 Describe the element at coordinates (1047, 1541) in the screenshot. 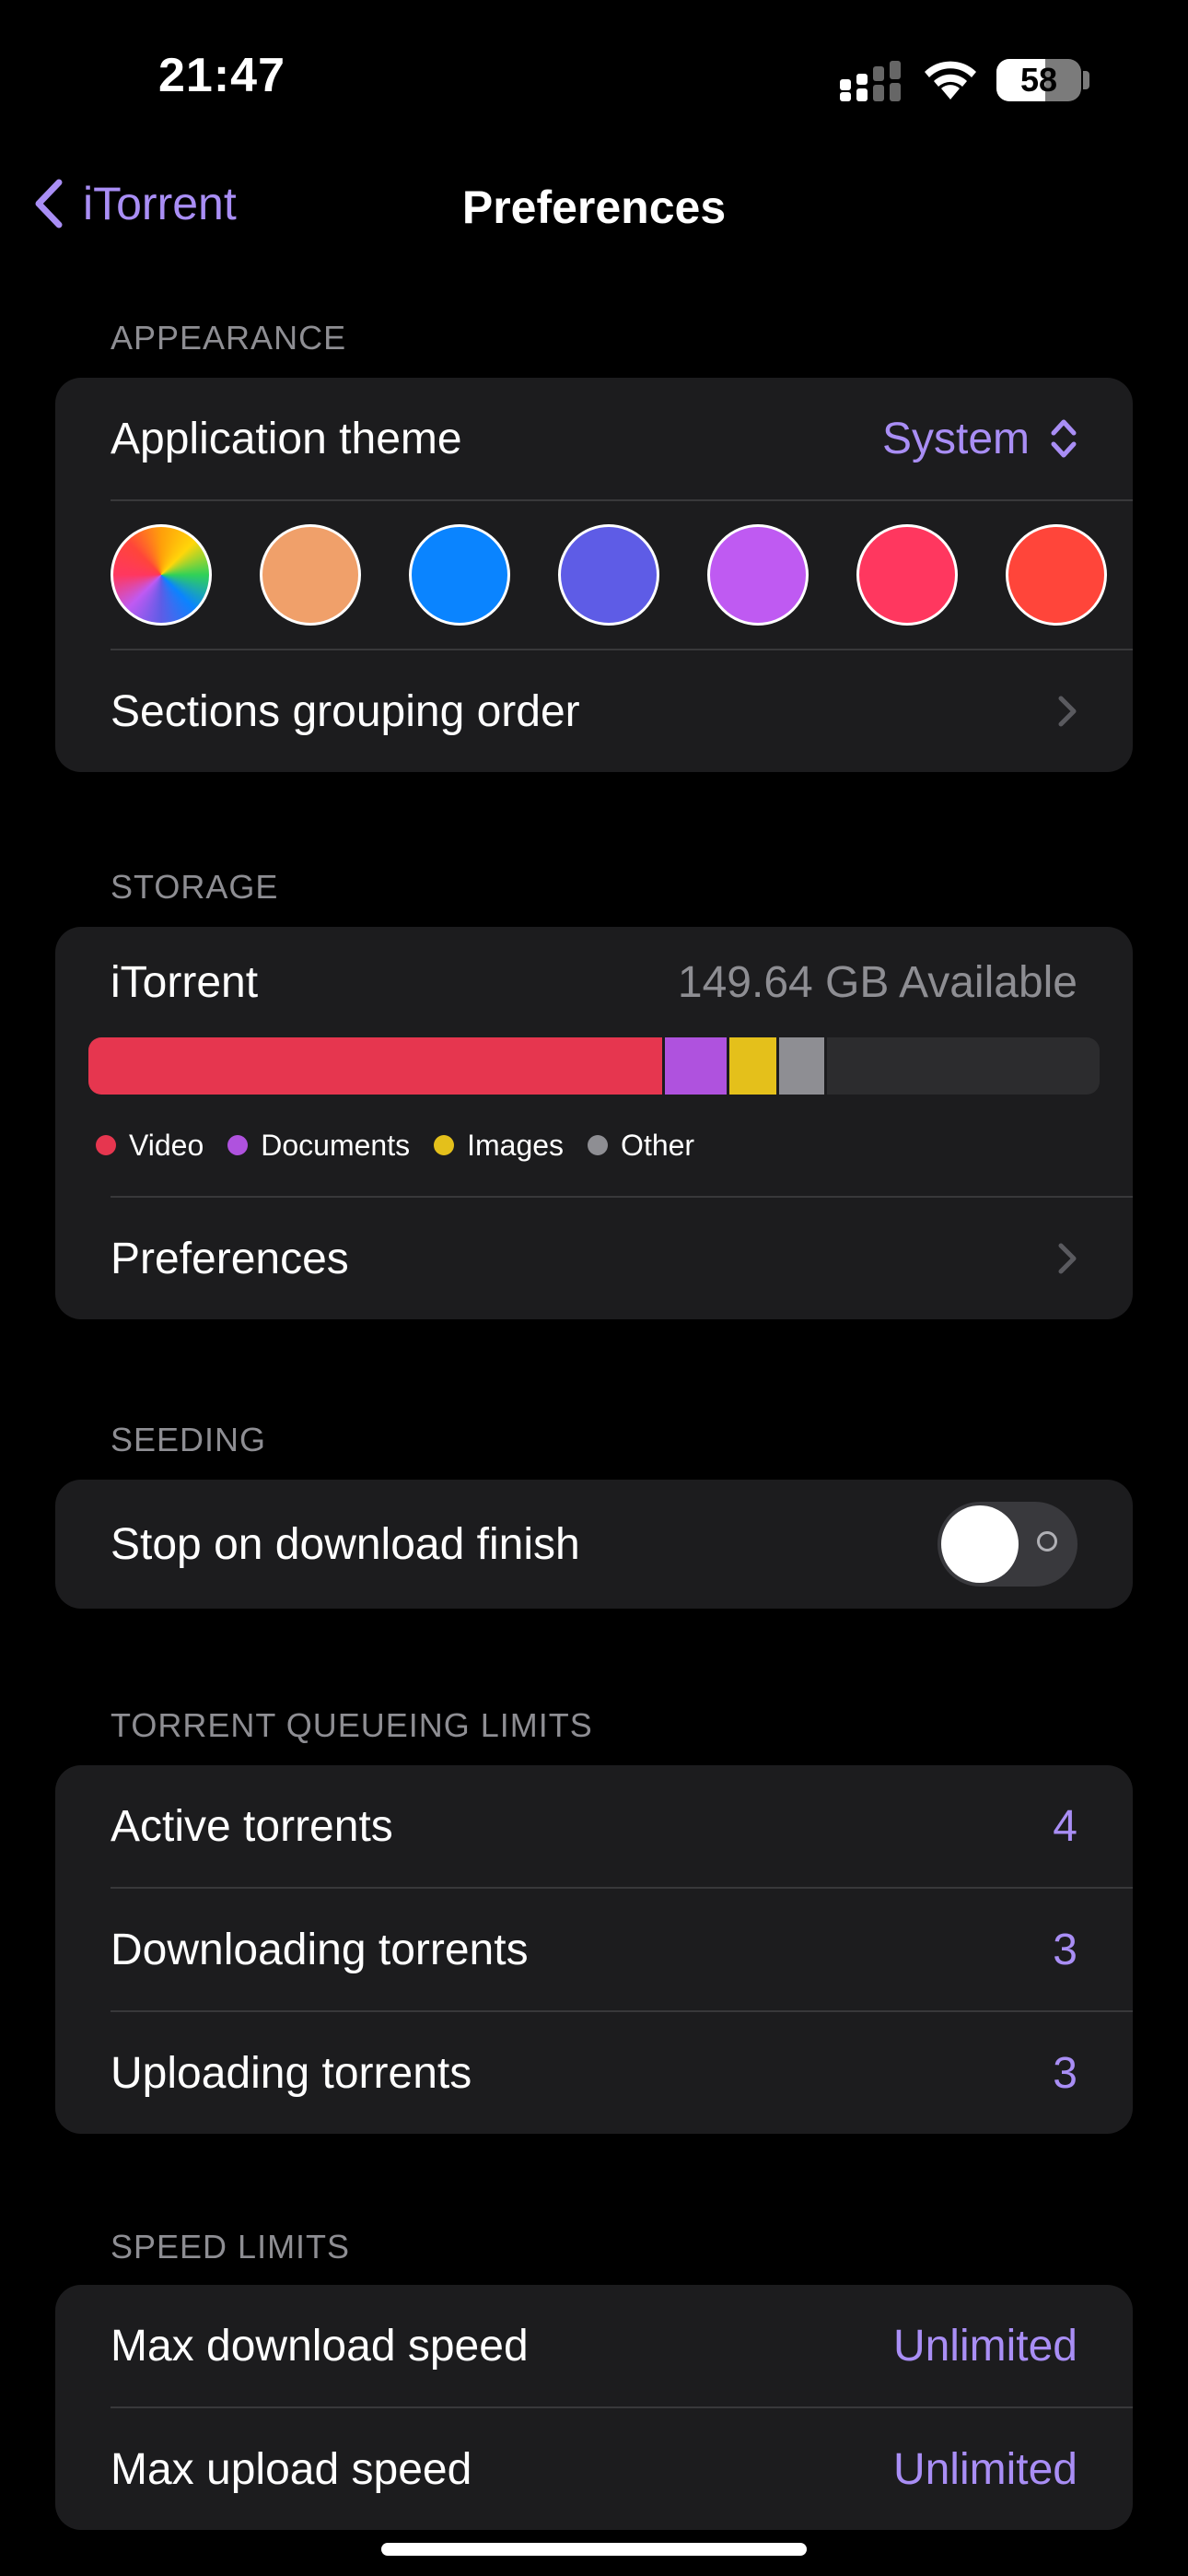

I see `toggle-off-indicator` at that location.